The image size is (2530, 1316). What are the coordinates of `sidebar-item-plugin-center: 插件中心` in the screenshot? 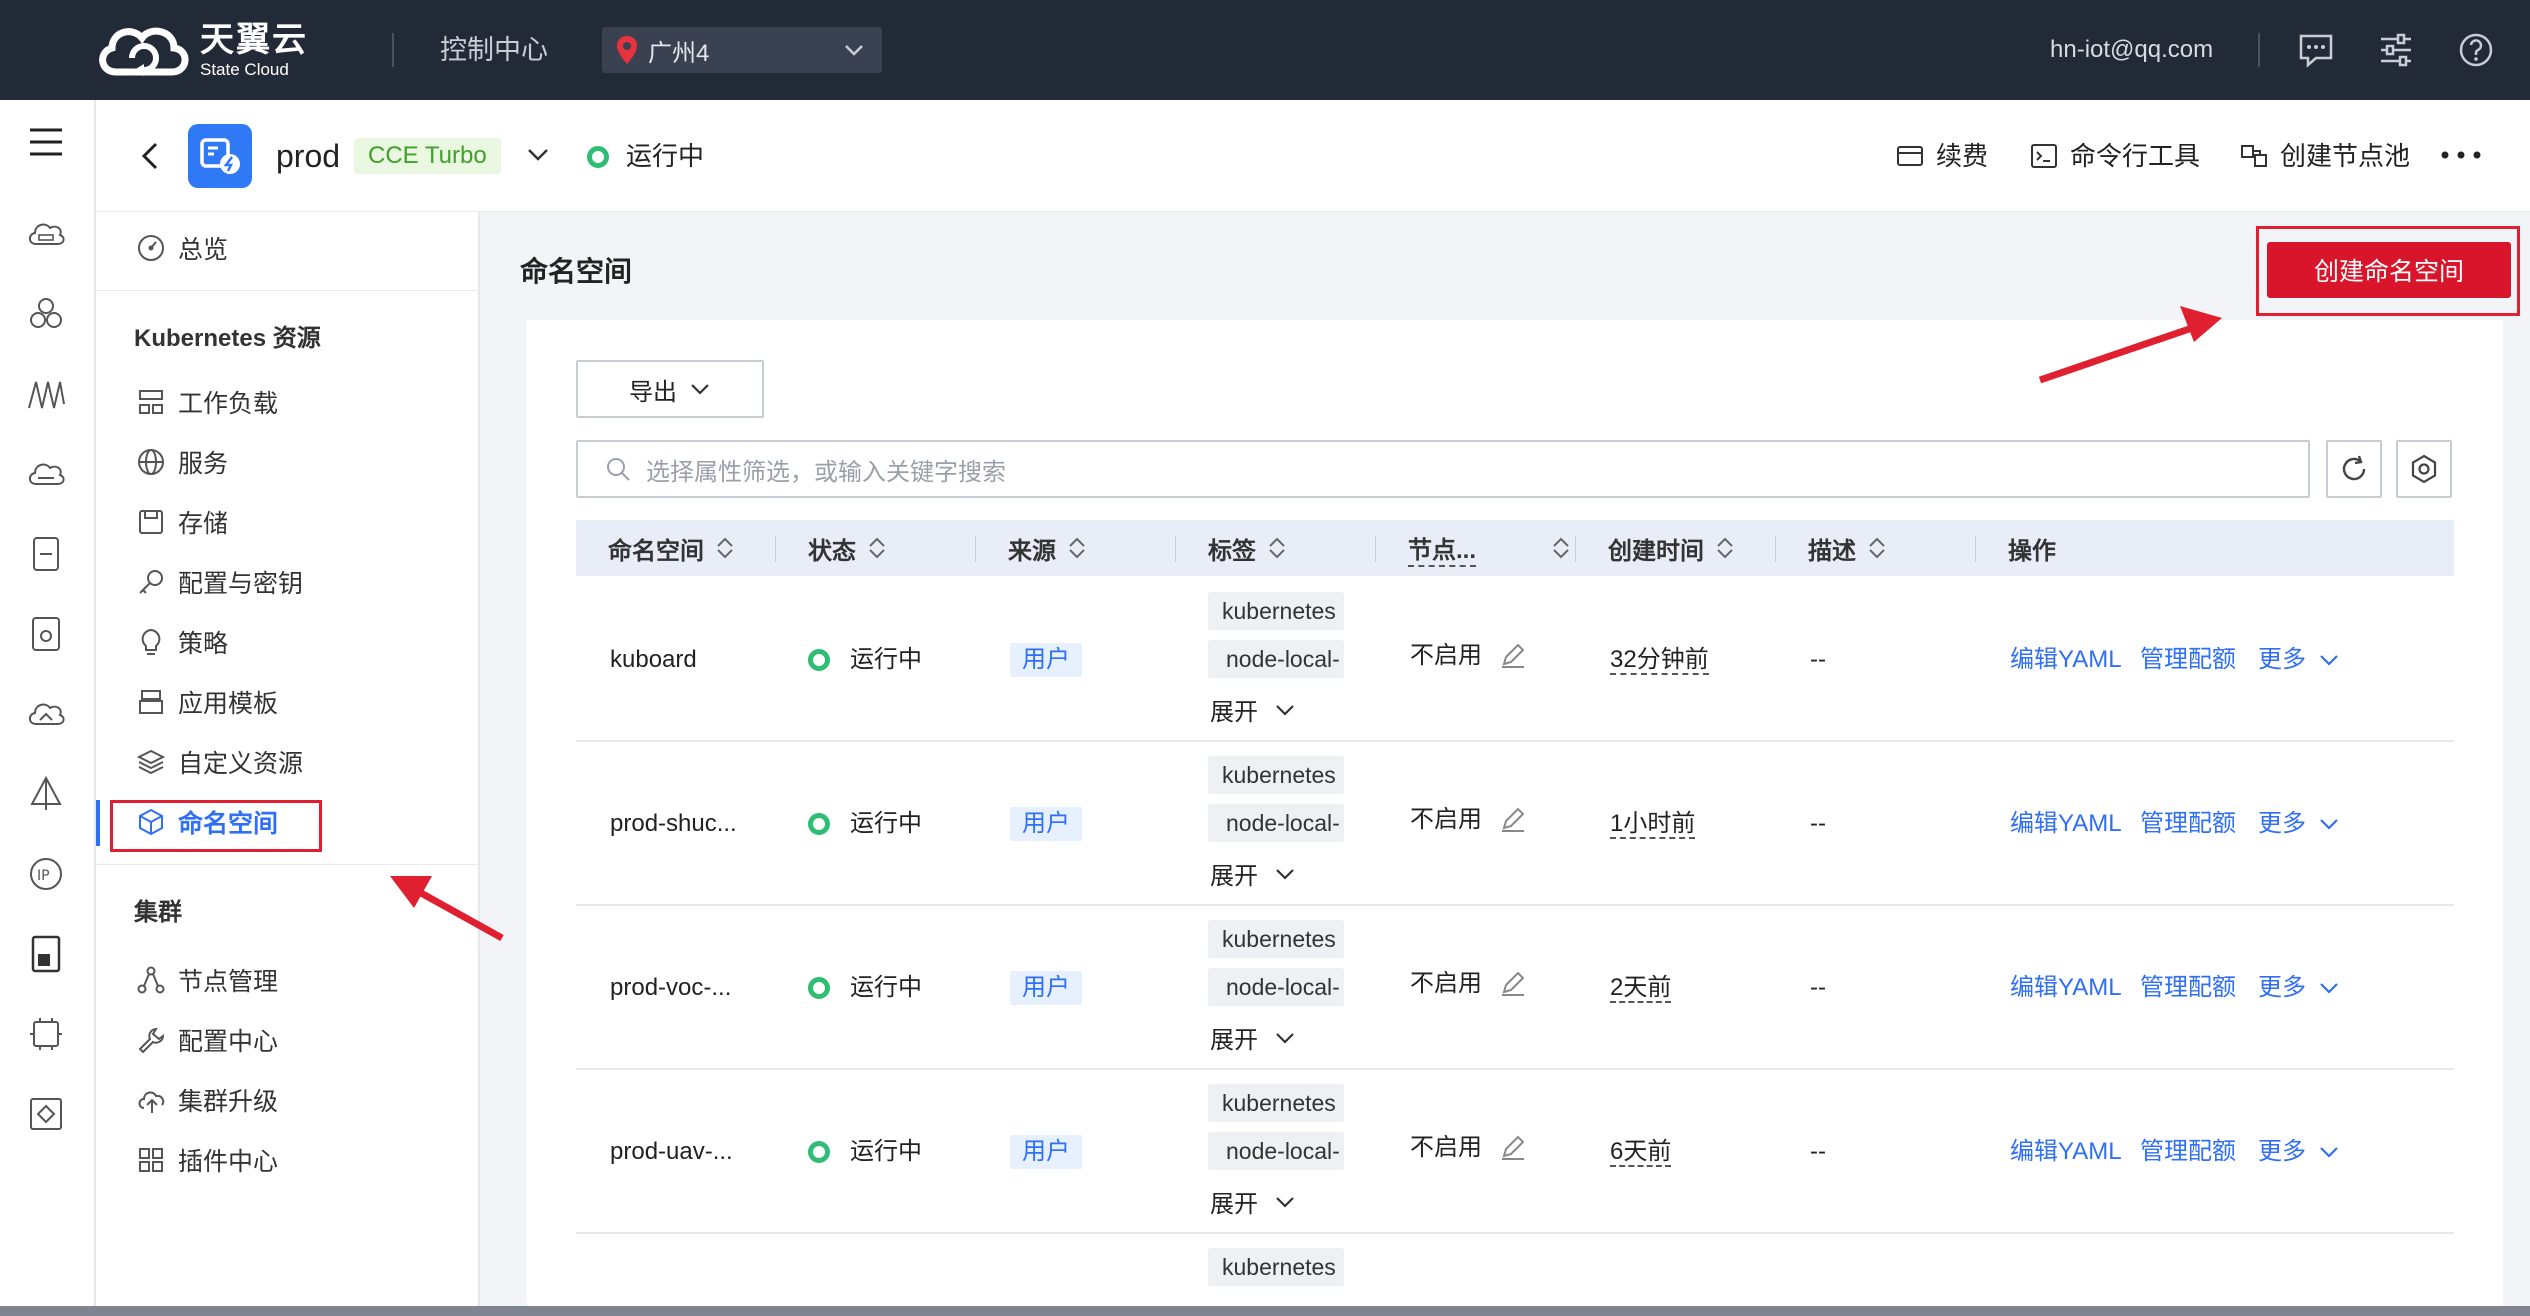 It's located at (207, 1160).